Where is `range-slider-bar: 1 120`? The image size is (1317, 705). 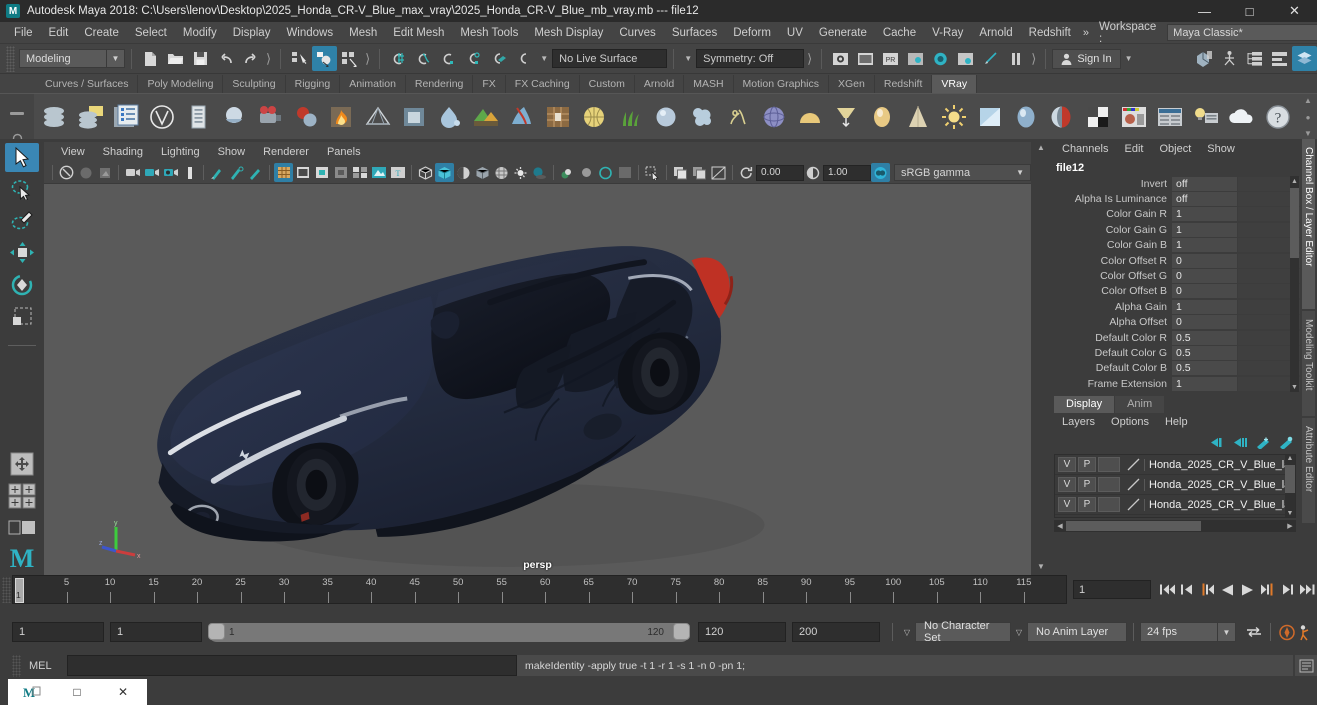 range-slider-bar: 1 120 is located at coordinates (449, 632).